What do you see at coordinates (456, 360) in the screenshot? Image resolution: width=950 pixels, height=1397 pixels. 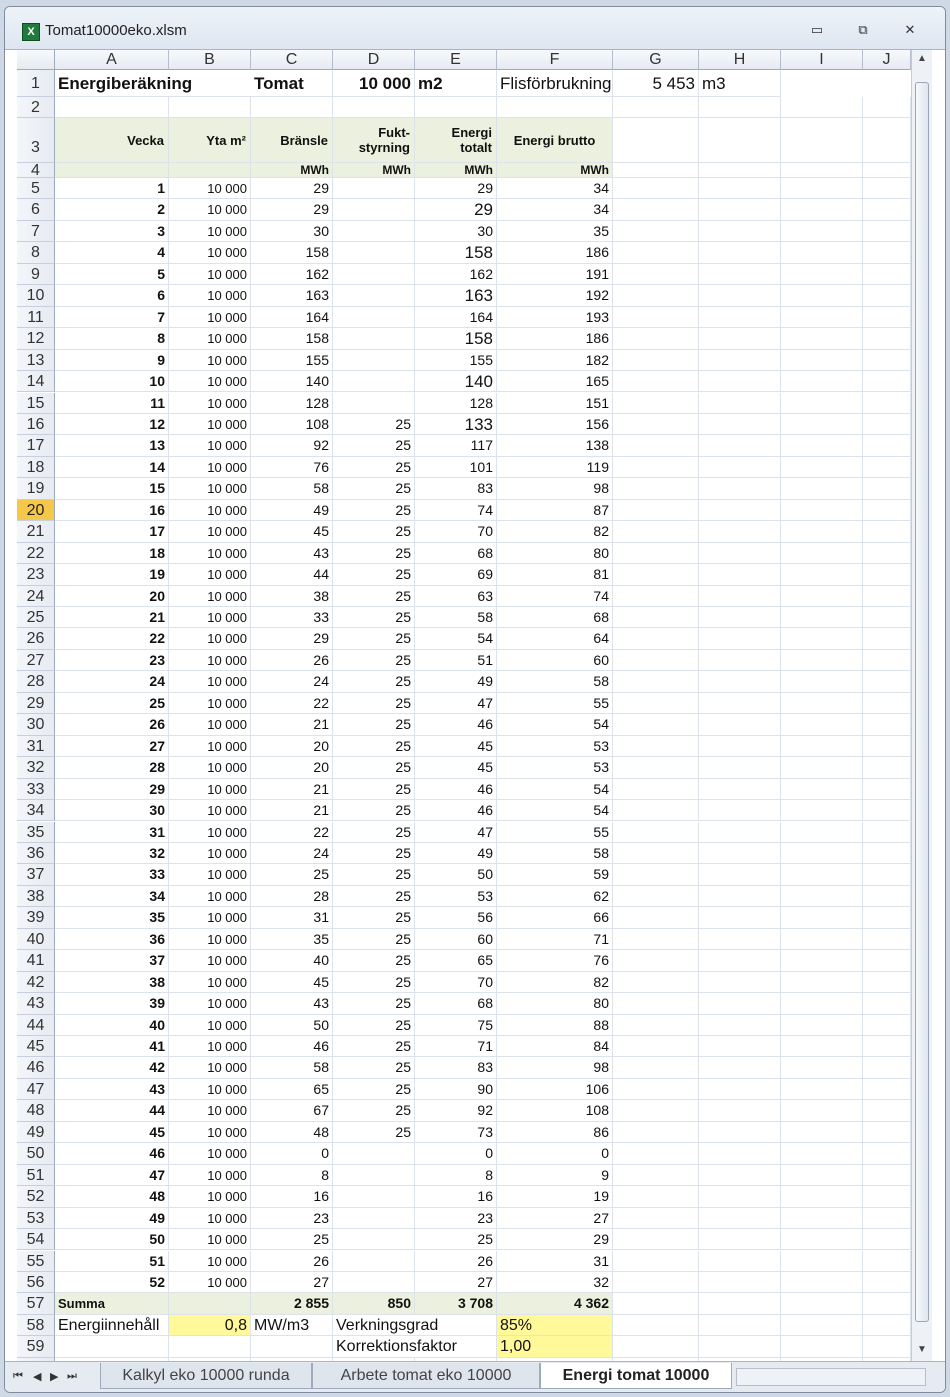 I see `energy-total-cell: 155` at bounding box center [456, 360].